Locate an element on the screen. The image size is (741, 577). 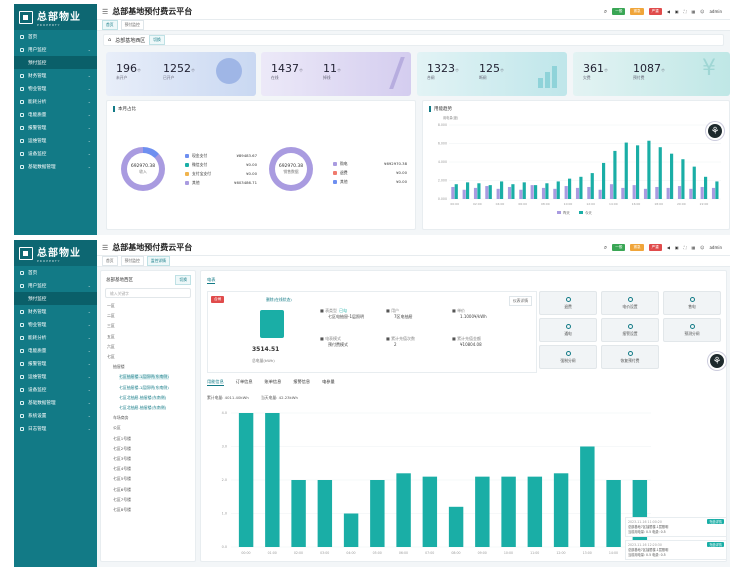
meter-detail-button: 仪表详情 is located at coordinates (520, 301).